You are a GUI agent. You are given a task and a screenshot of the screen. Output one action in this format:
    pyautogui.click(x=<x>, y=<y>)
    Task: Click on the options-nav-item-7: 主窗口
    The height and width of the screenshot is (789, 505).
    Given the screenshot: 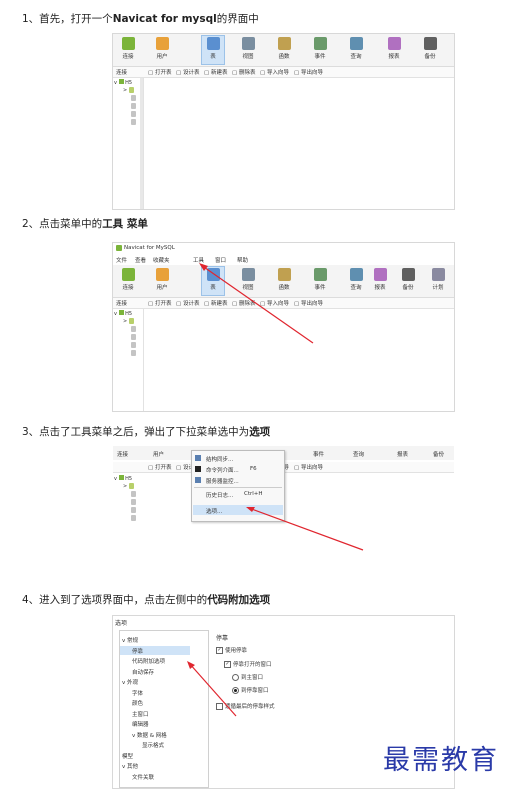 What is the action you would take?
    pyautogui.click(x=140, y=714)
    